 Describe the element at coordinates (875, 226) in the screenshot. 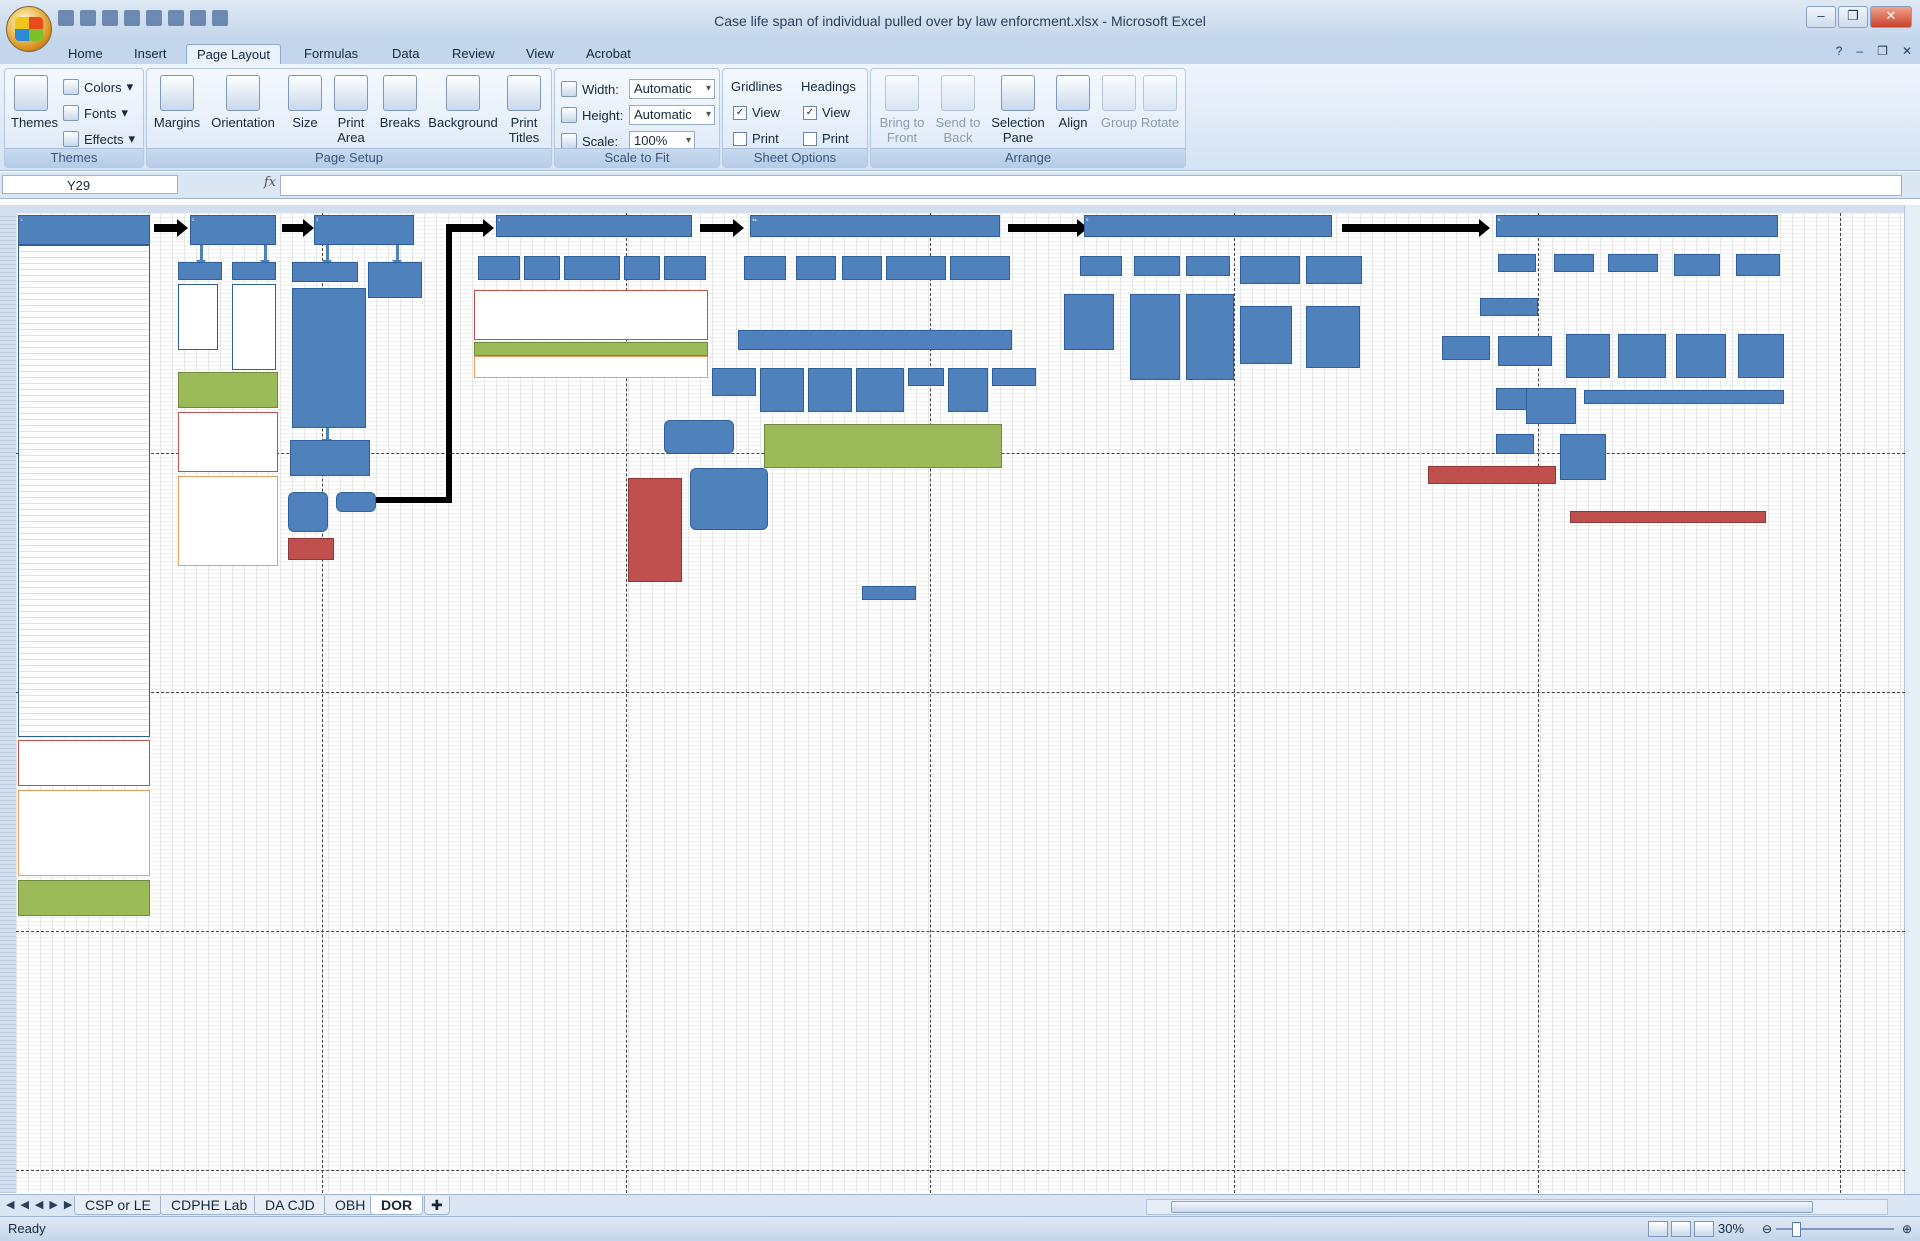

I see `flow-step-4a-header: 4a.` at that location.